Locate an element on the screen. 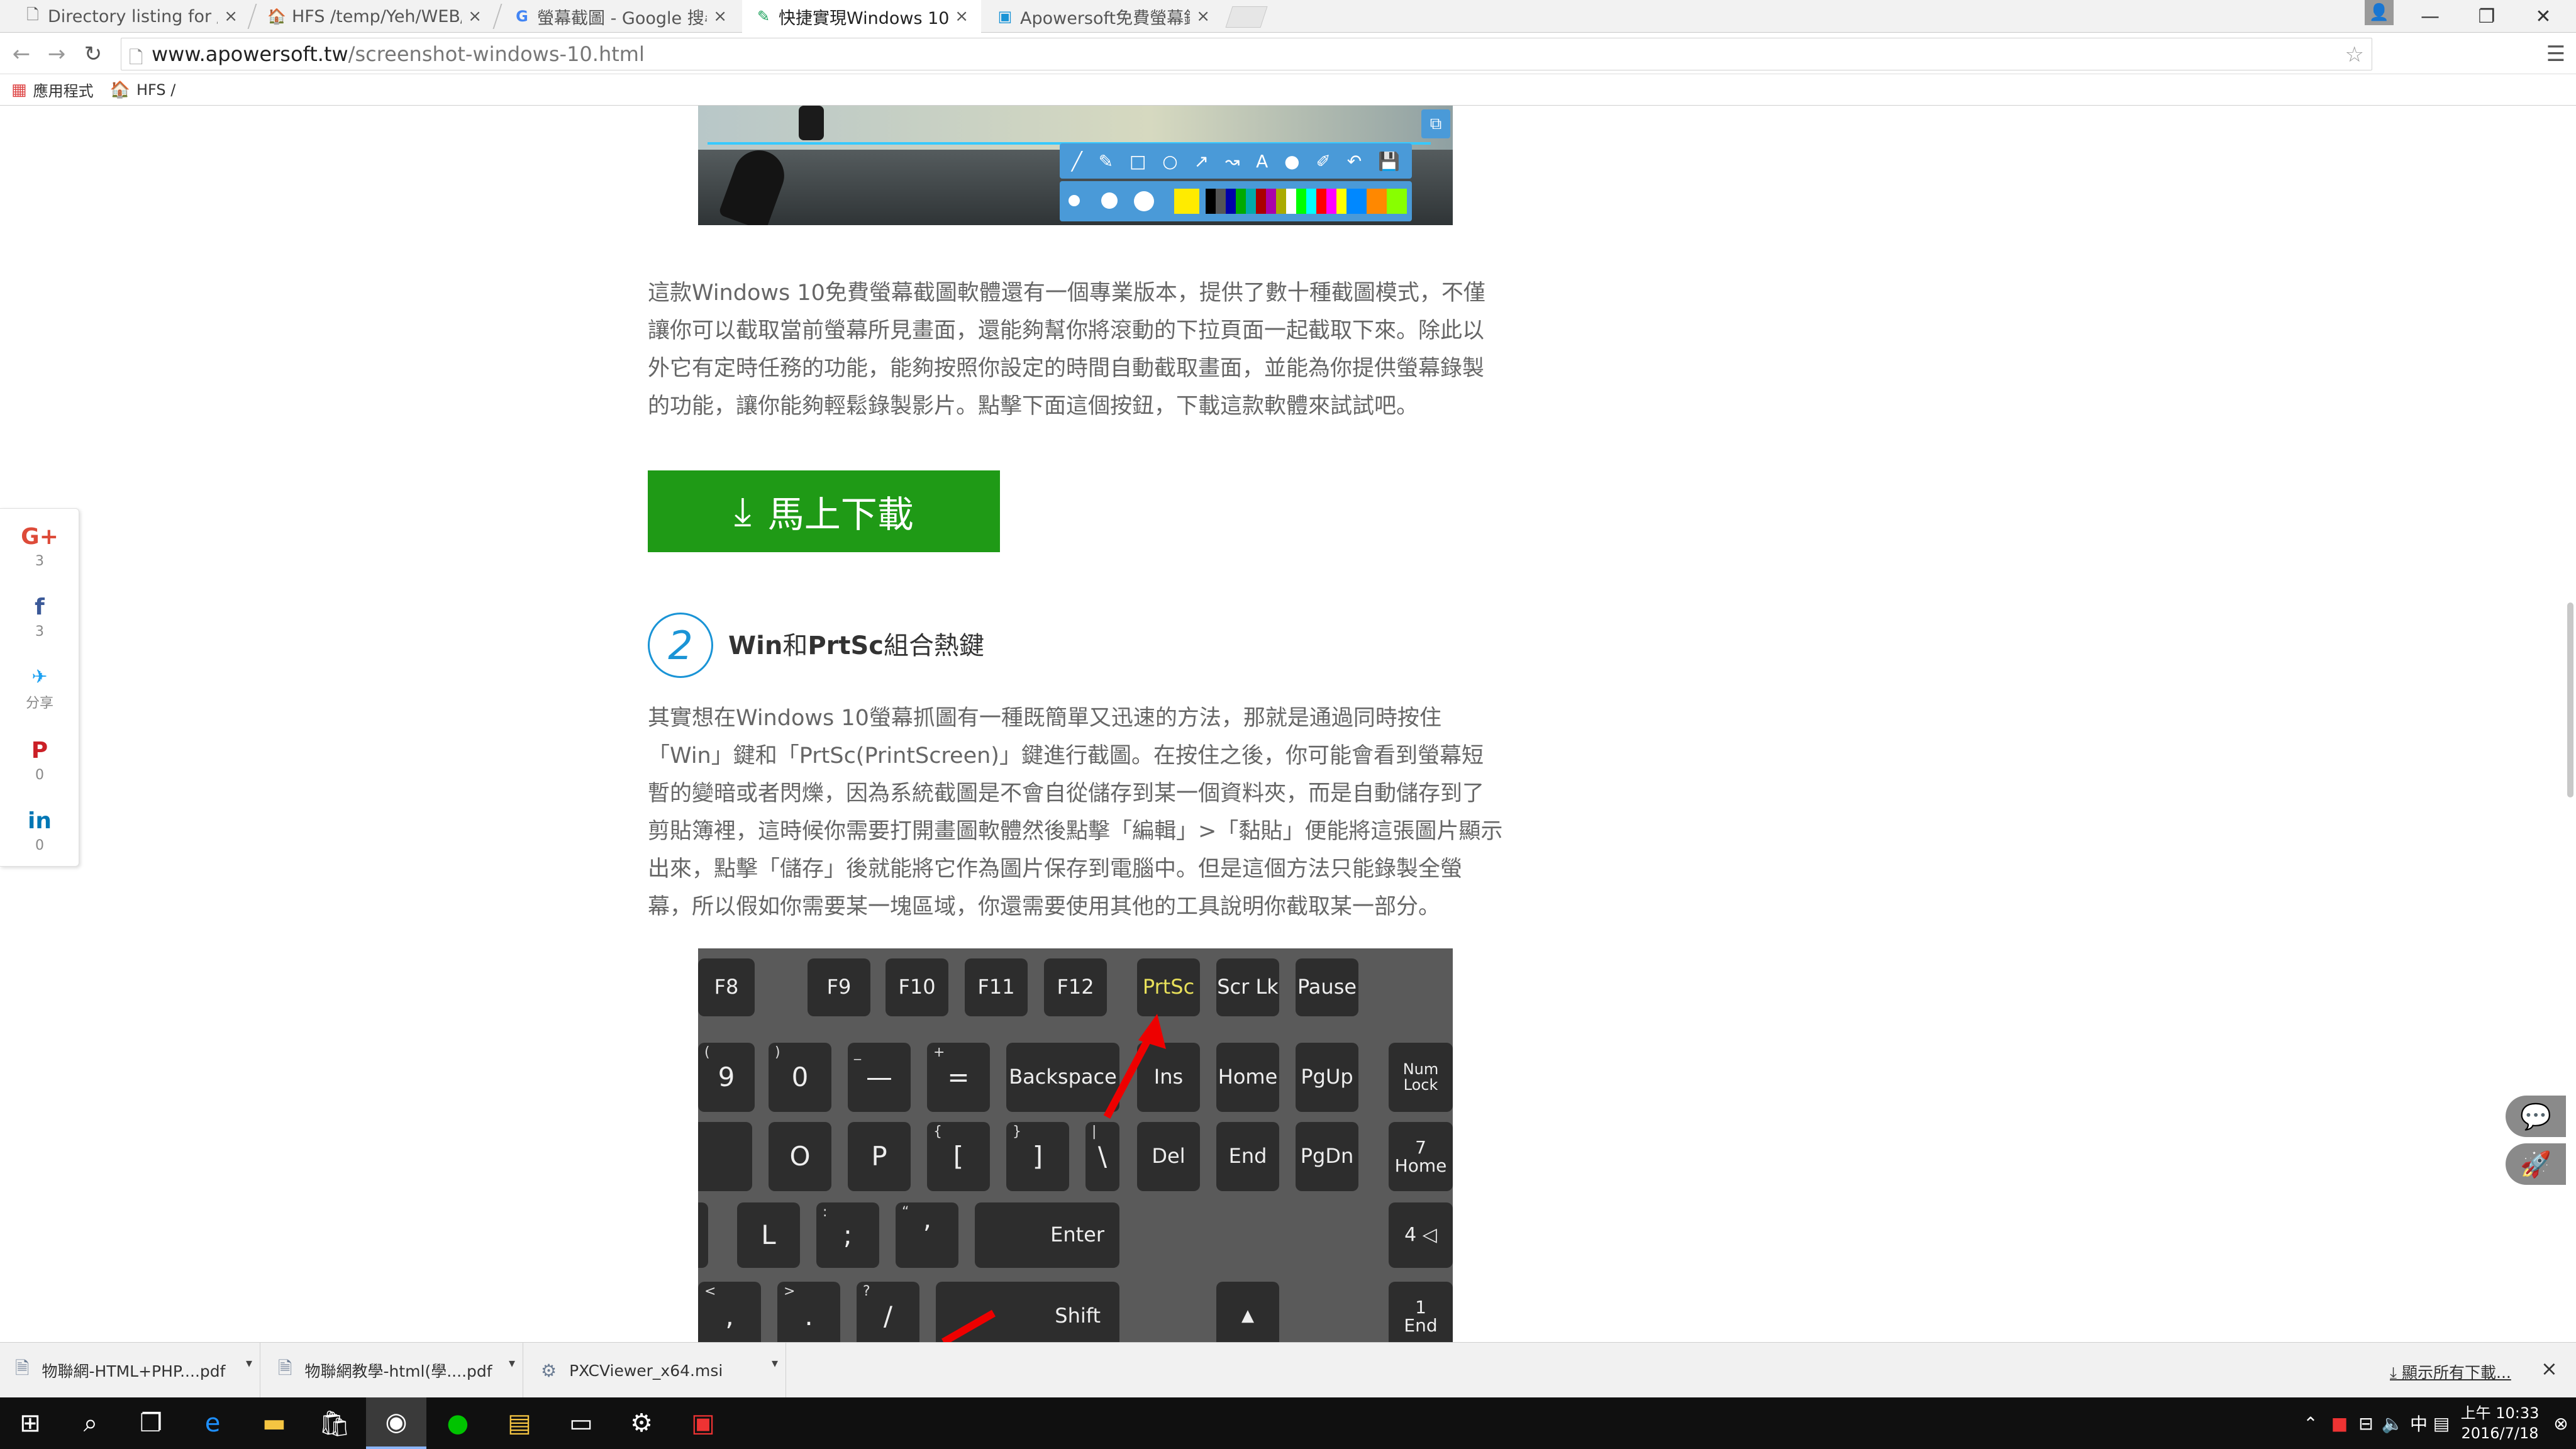  search-icon: ⌕ is located at coordinates (90, 1423).